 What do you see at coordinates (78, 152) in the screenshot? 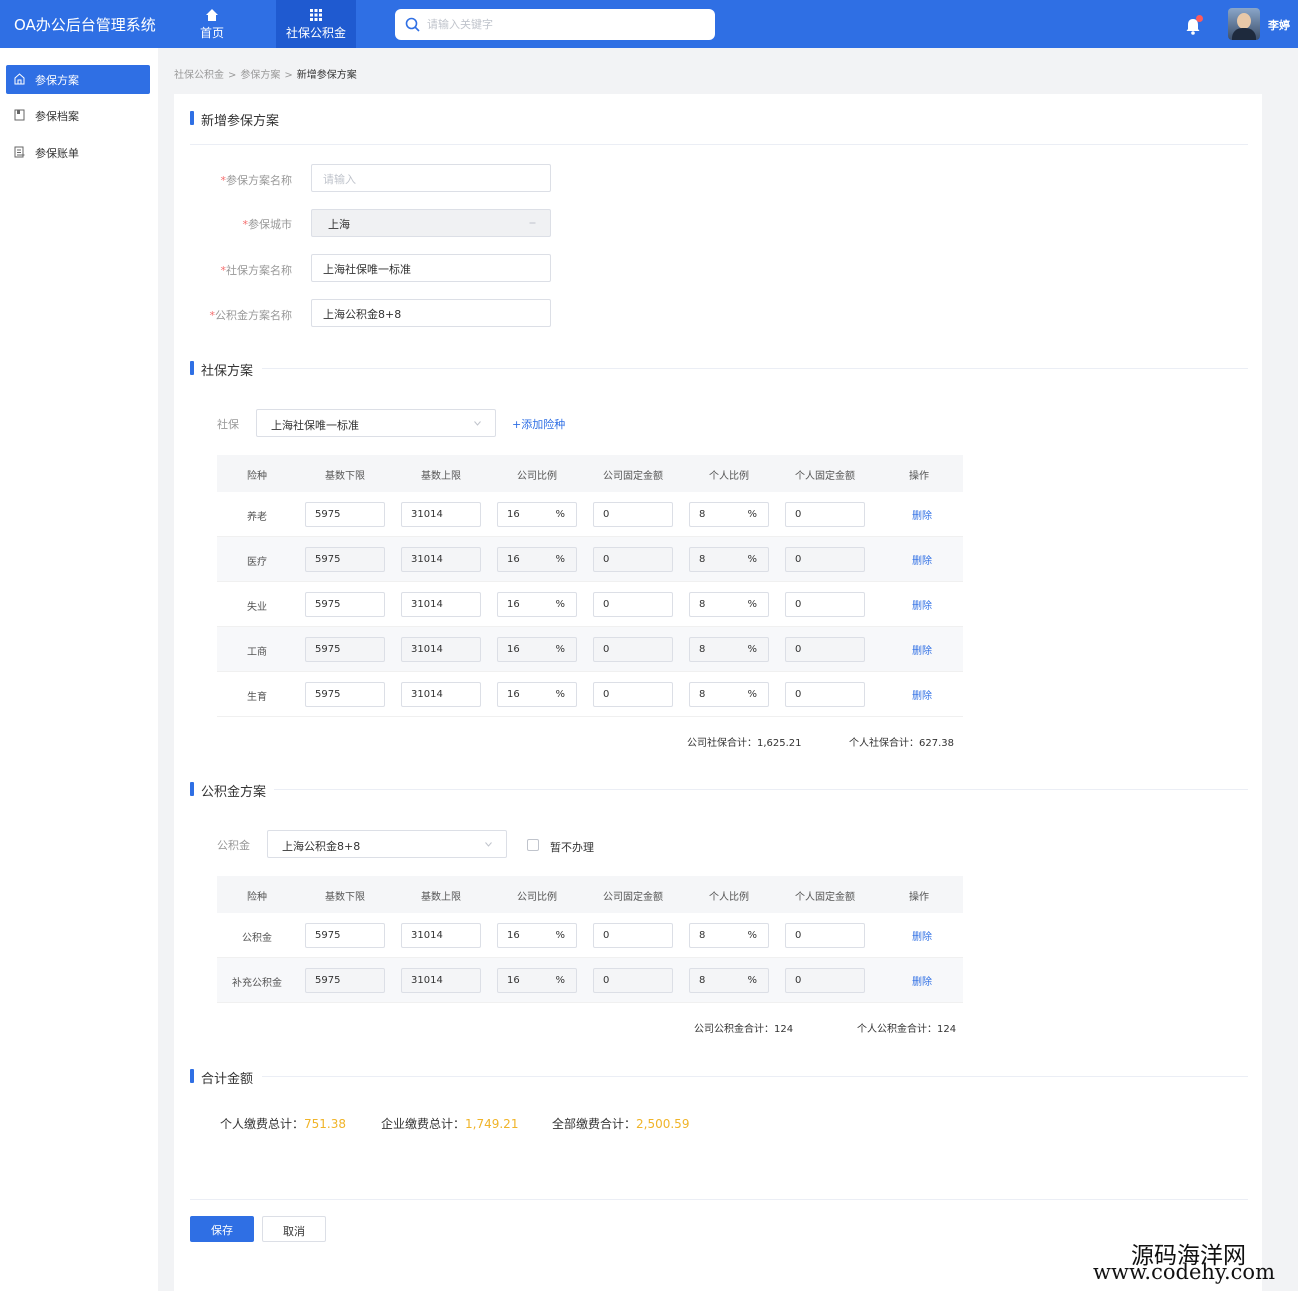
I see `sidebar-item-bills: 参保账单` at bounding box center [78, 152].